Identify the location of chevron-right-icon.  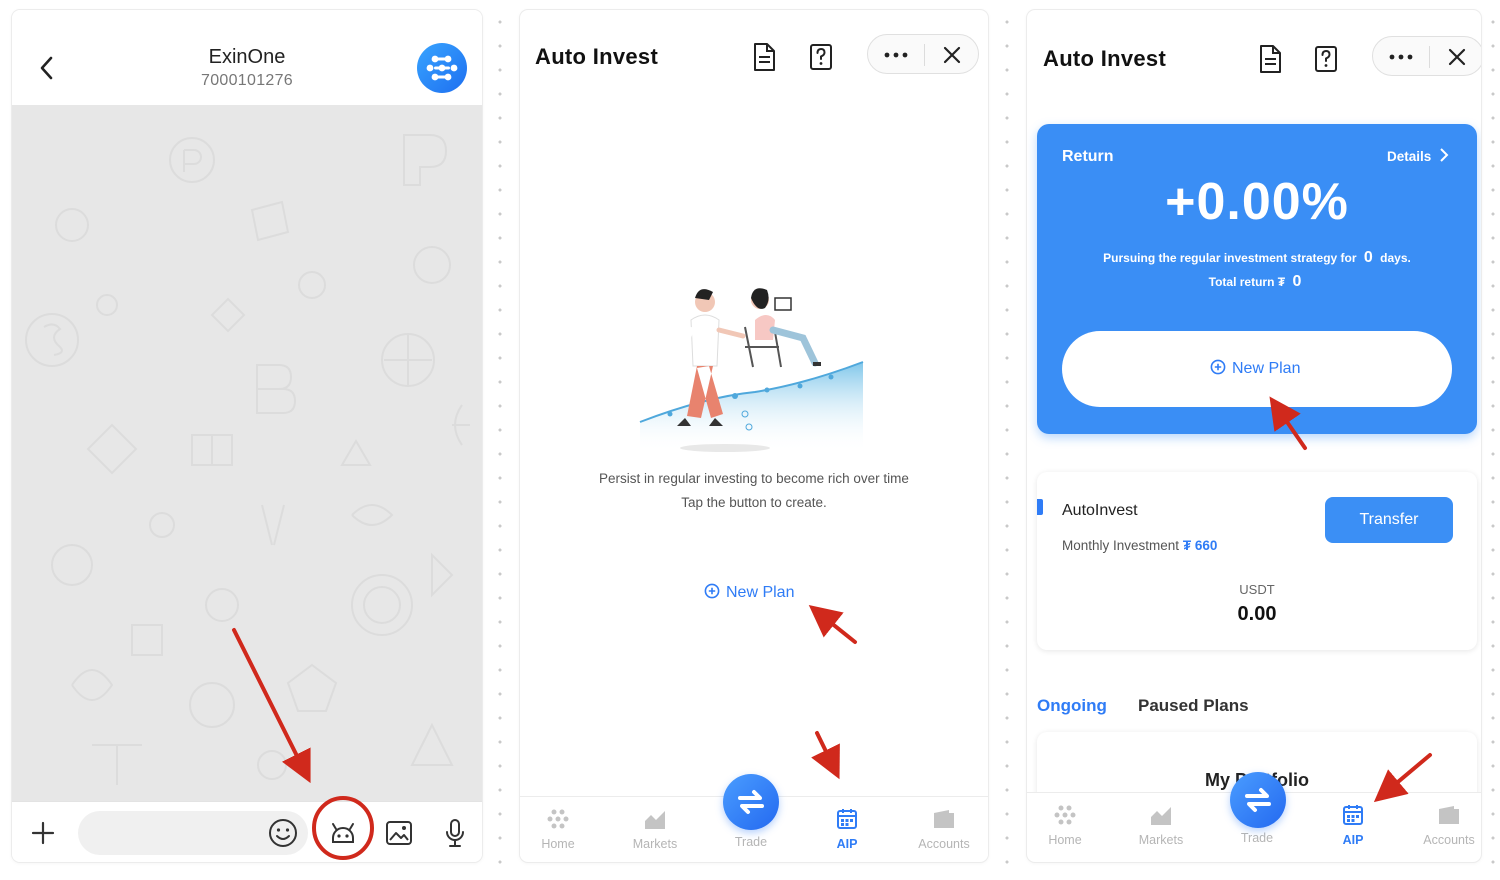
(1444, 155).